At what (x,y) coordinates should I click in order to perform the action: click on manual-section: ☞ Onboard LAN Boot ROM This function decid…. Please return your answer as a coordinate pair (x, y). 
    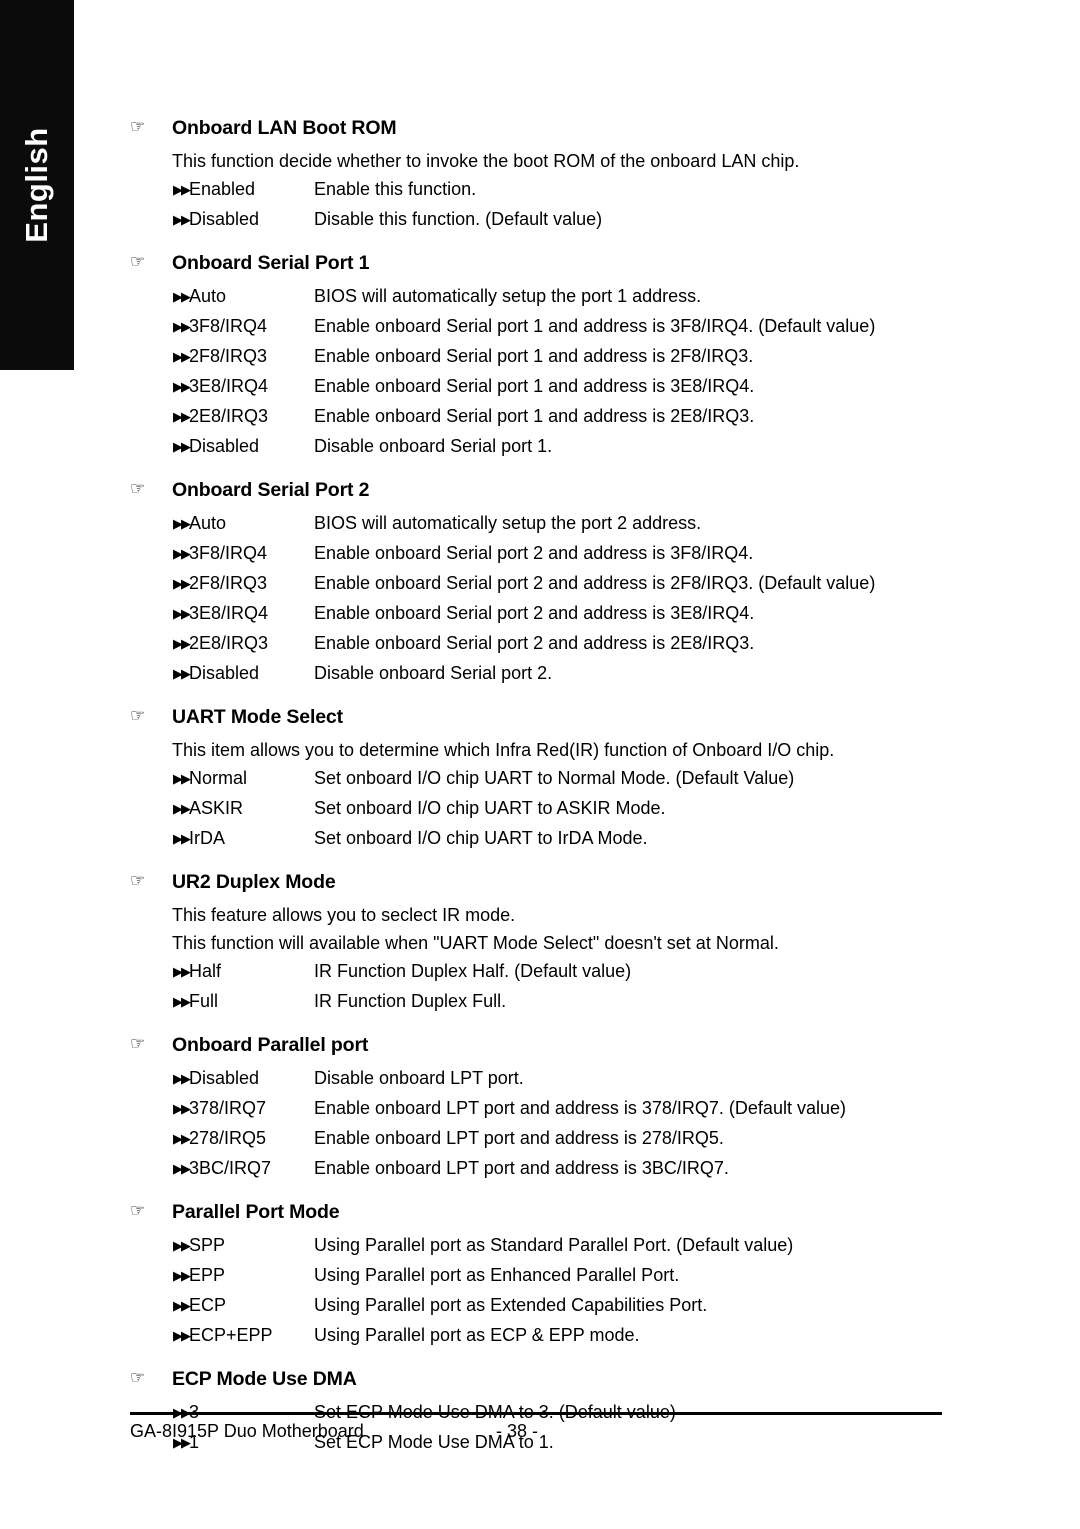
    Looking at the image, I should click on (530, 176).